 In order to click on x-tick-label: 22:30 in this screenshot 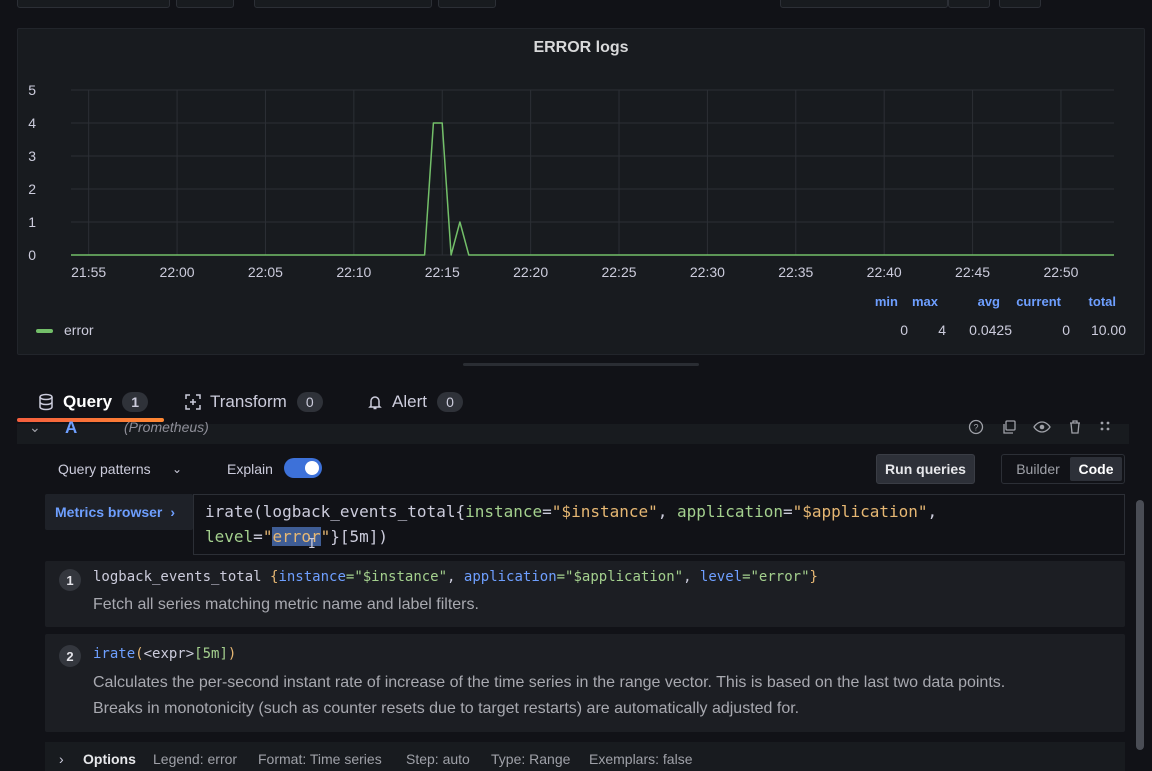, I will do `click(707, 272)`.